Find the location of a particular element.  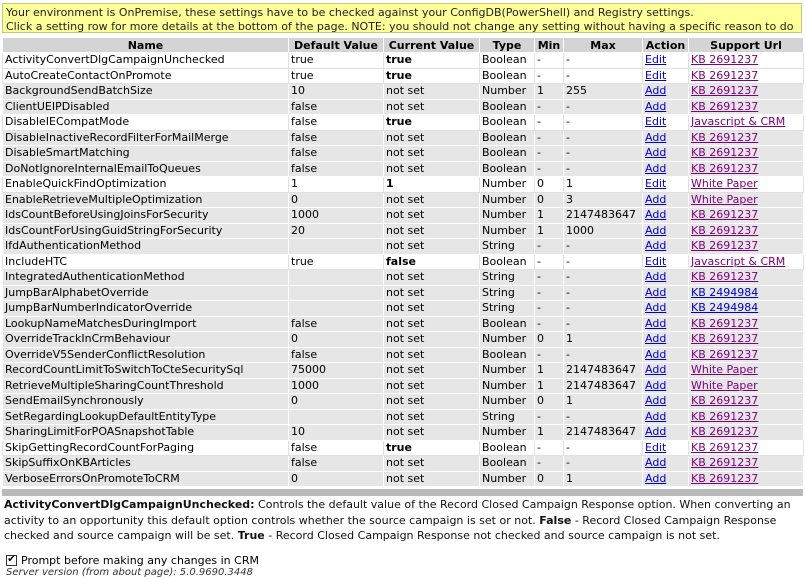

prompt-label: Prompt before making any changes in CRM is located at coordinates (140, 560).